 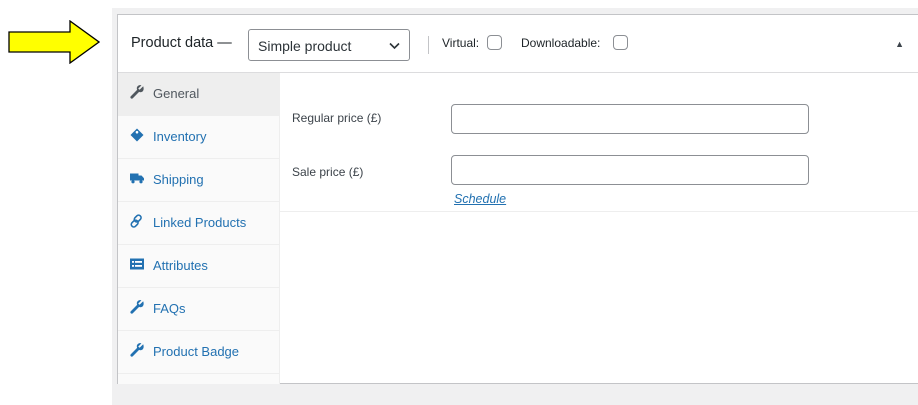 I want to click on tab-shipping: Shipping, so click(x=198, y=180).